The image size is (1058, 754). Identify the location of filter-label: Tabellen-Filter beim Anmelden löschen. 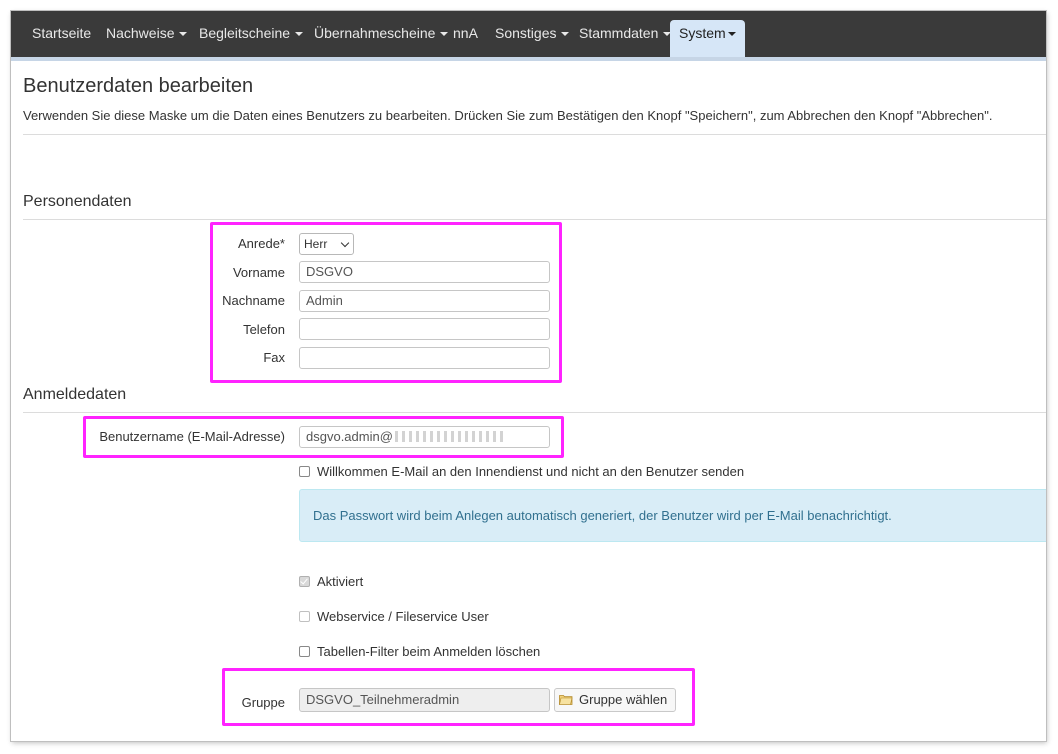
(429, 651).